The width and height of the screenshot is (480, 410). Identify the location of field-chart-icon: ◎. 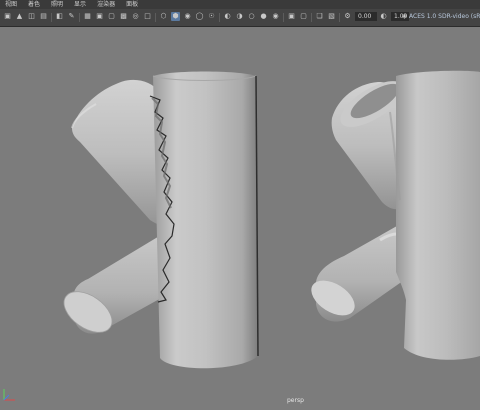
(135, 16).